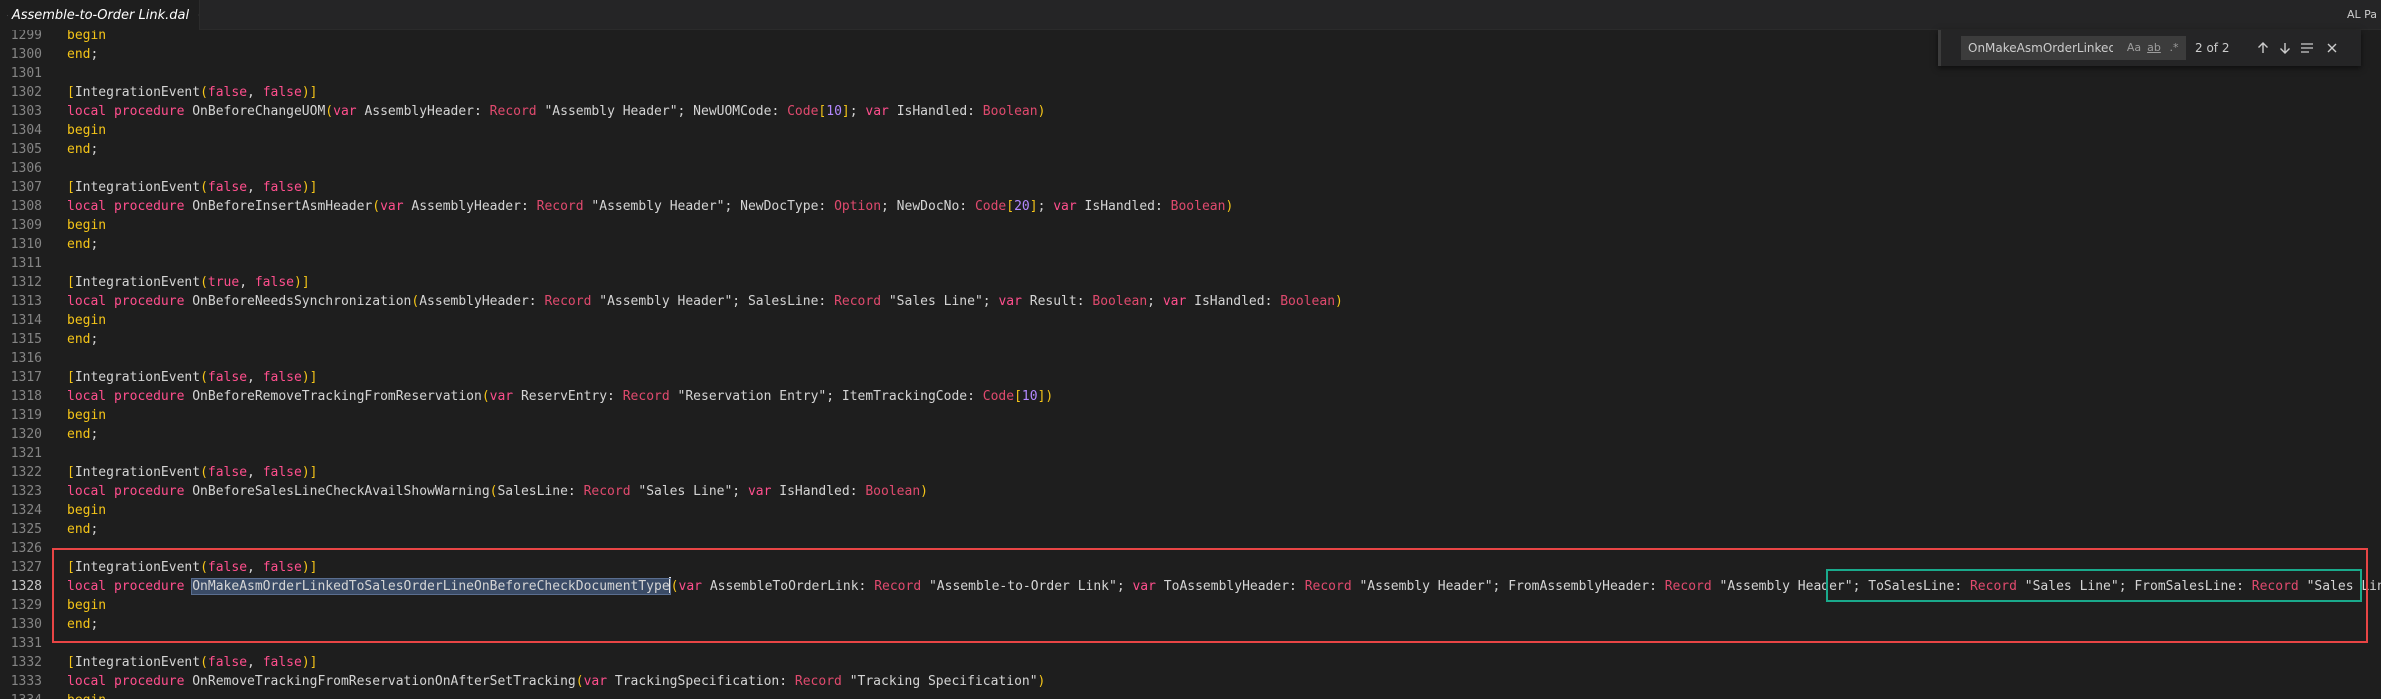 The height and width of the screenshot is (699, 2381). What do you see at coordinates (26, 643) in the screenshot?
I see `line-number: 1331` at bounding box center [26, 643].